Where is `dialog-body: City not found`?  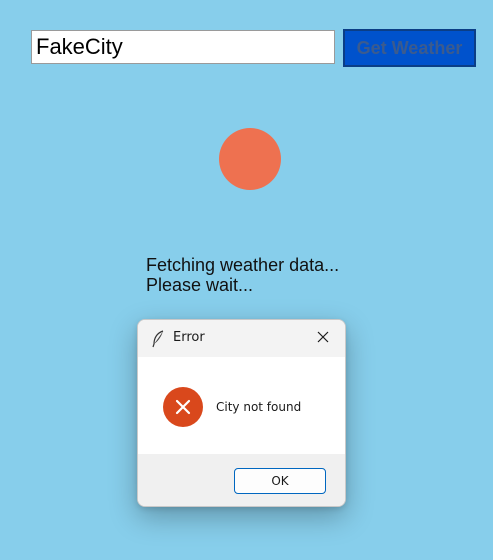 dialog-body: City not found is located at coordinates (241, 405).